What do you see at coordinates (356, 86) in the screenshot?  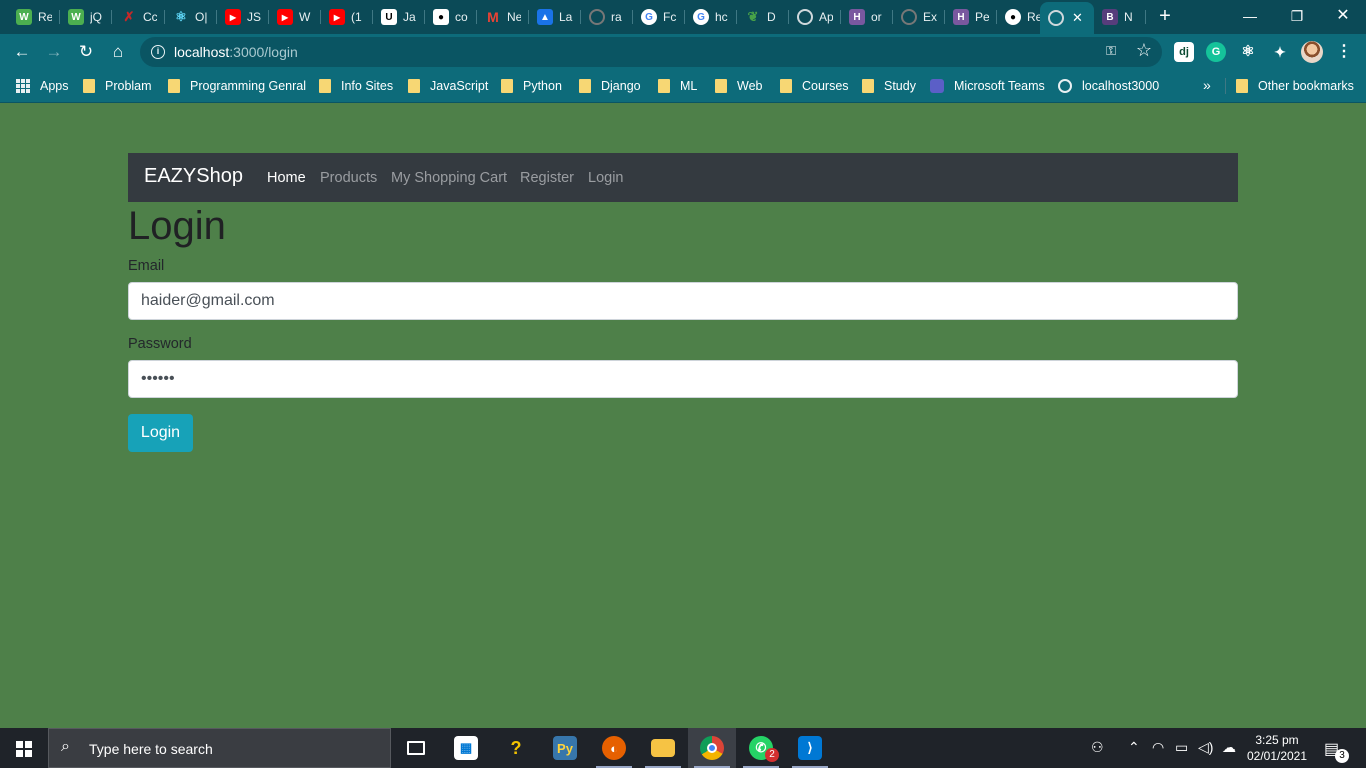 I see `bookmark-folder: Info Sites` at bounding box center [356, 86].